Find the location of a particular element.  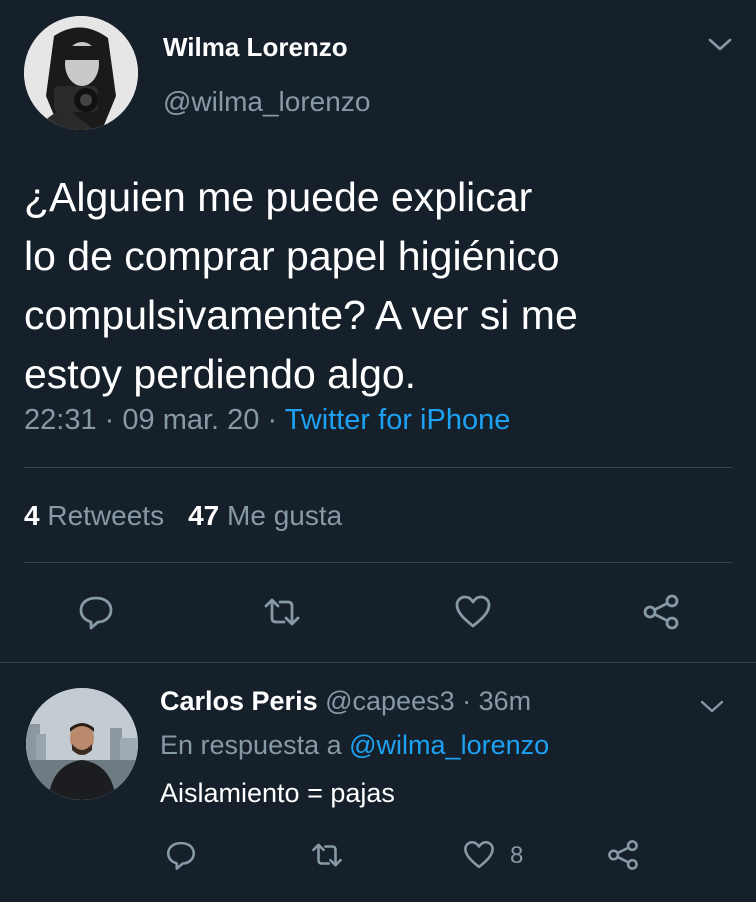

likes-stat: 47 Me gusta is located at coordinates (265, 515).